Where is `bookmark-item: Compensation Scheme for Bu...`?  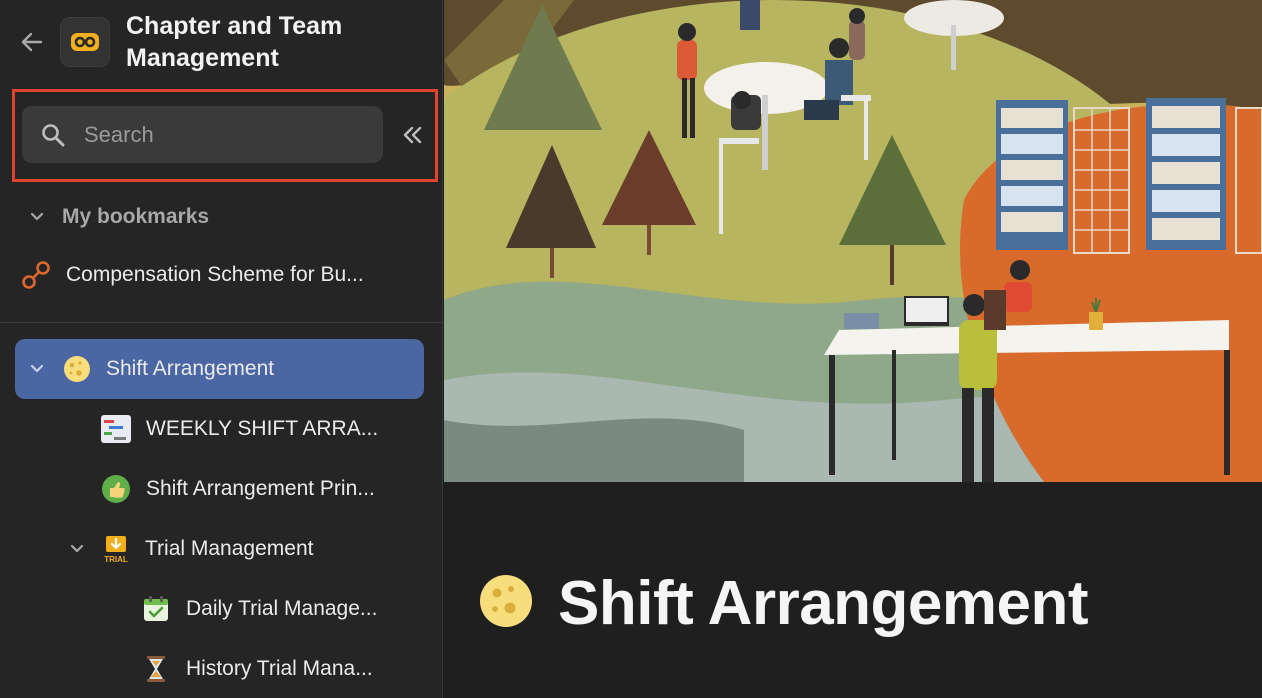 bookmark-item: Compensation Scheme for Bu... is located at coordinates (220, 275).